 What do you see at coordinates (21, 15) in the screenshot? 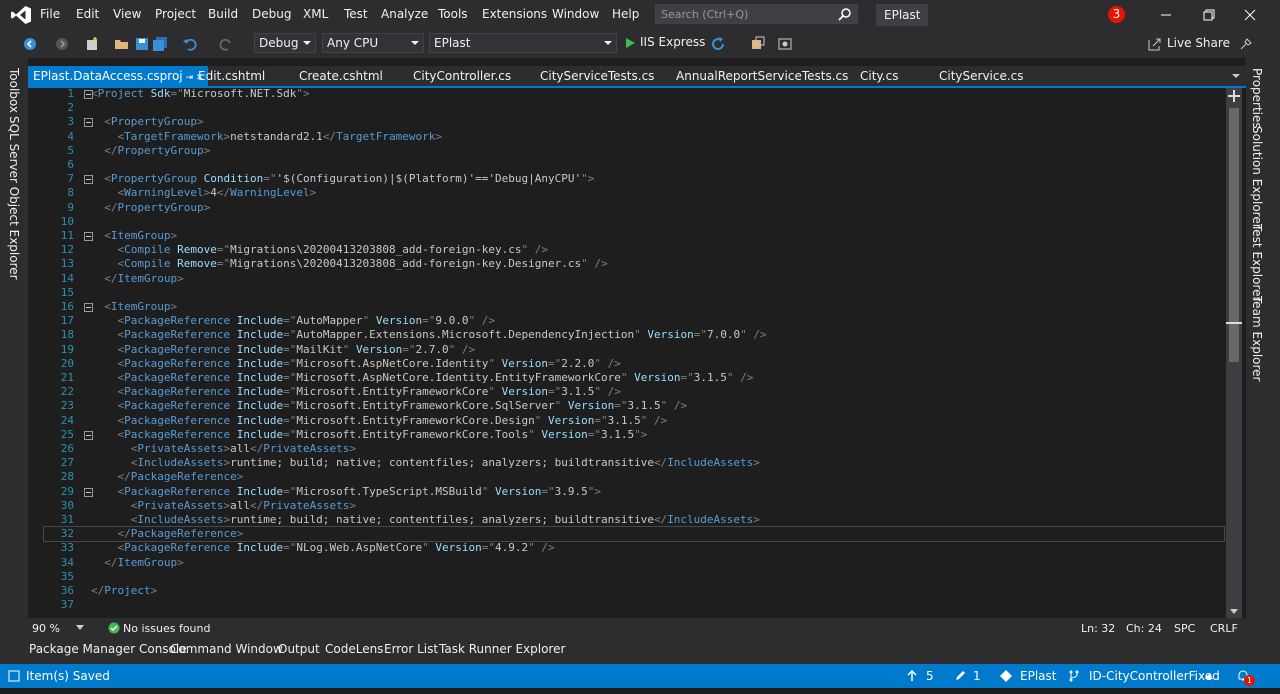
I see `visual-studio-logo-icon` at bounding box center [21, 15].